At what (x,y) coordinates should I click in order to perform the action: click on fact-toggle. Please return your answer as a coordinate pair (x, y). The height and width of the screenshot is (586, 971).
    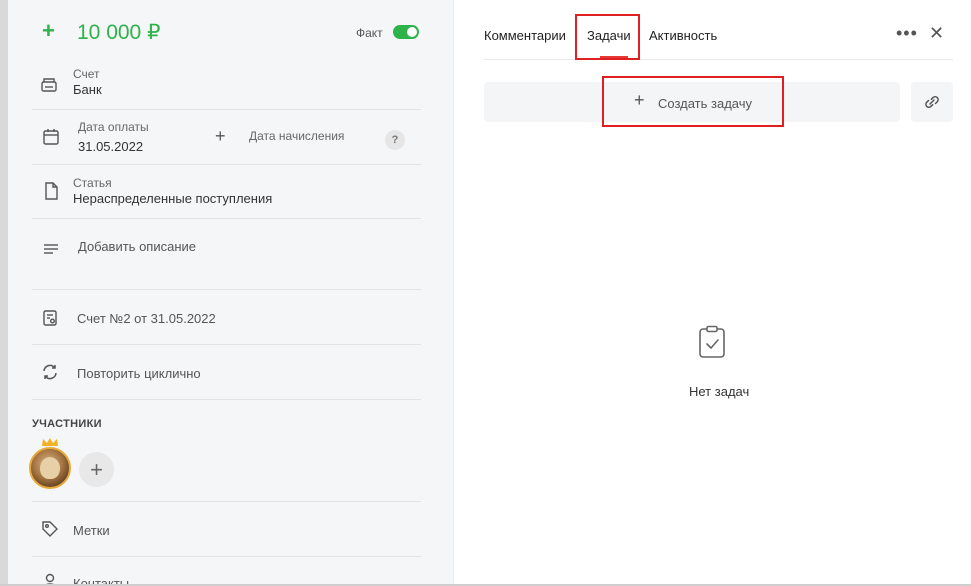
    Looking at the image, I should click on (406, 32).